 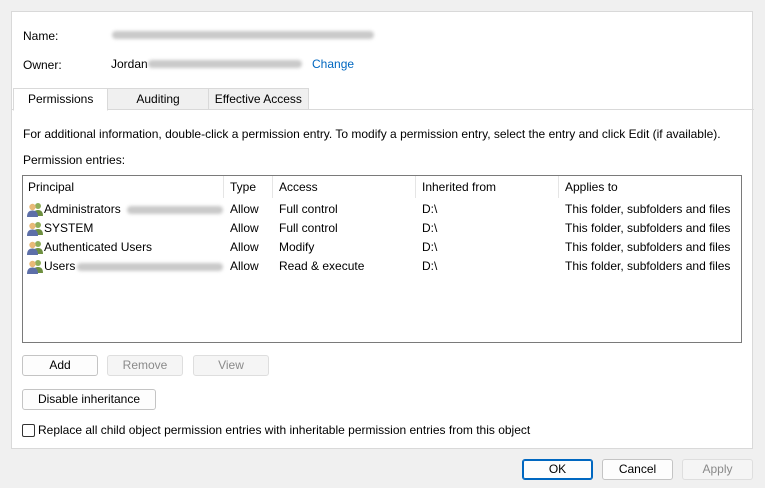 I want to click on principal-cell: SYSTEM, so click(x=69, y=228).